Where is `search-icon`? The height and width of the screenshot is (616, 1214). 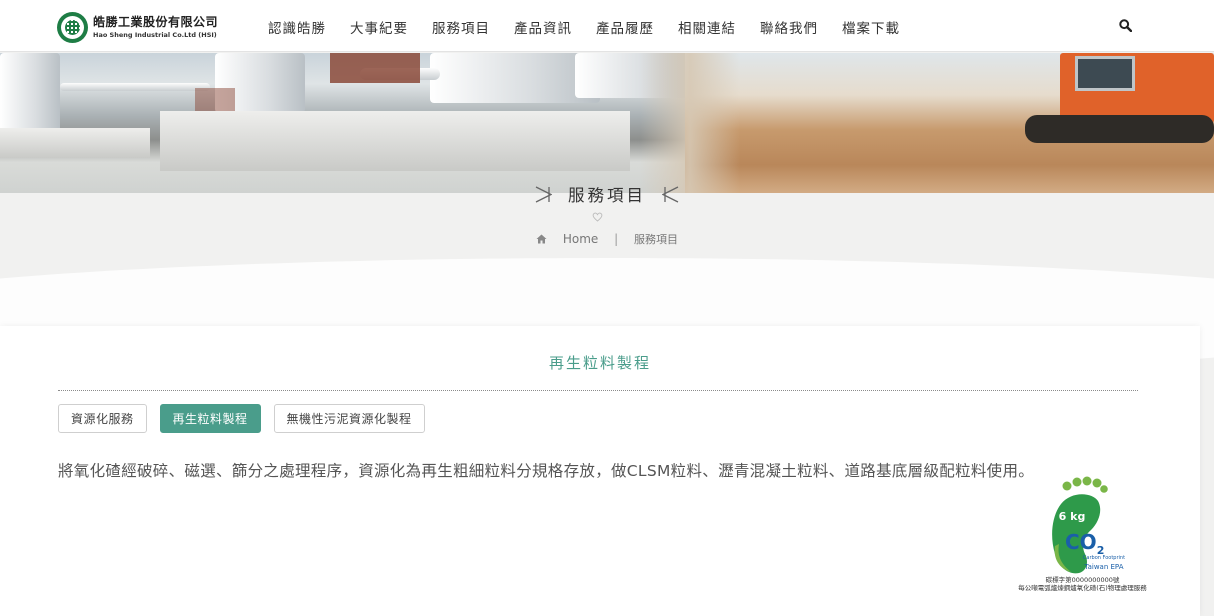
search-icon is located at coordinates (1125, 25).